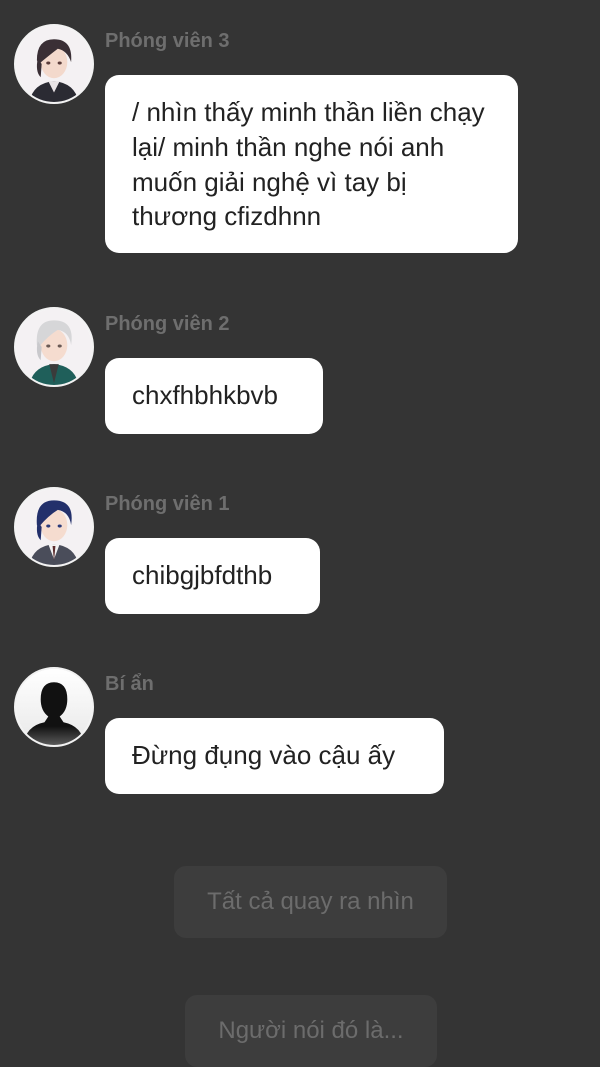 The image size is (600, 1067). Describe the element at coordinates (167, 504) in the screenshot. I see `sender-name: Phóng viên 1` at that location.